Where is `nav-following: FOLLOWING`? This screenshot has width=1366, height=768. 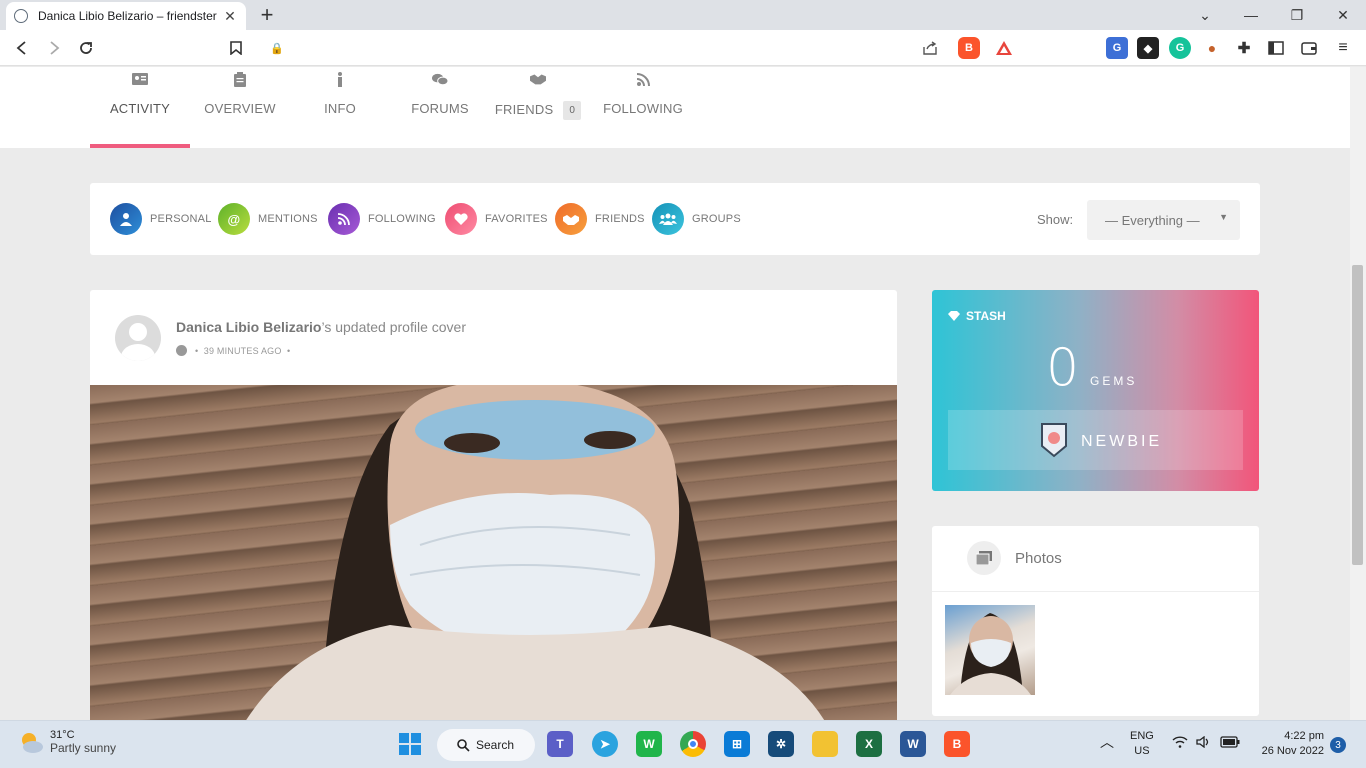
nav-following: FOLLOWING is located at coordinates (643, 107).